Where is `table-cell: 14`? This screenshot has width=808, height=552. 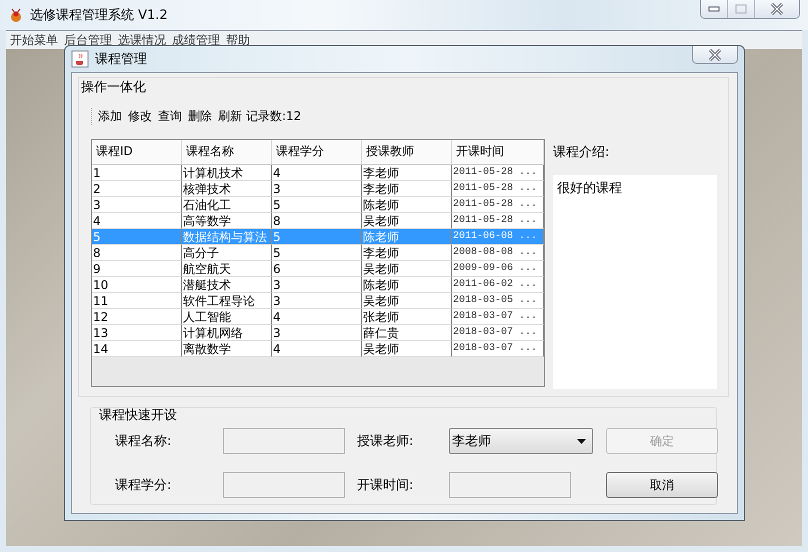 table-cell: 14 is located at coordinates (137, 349).